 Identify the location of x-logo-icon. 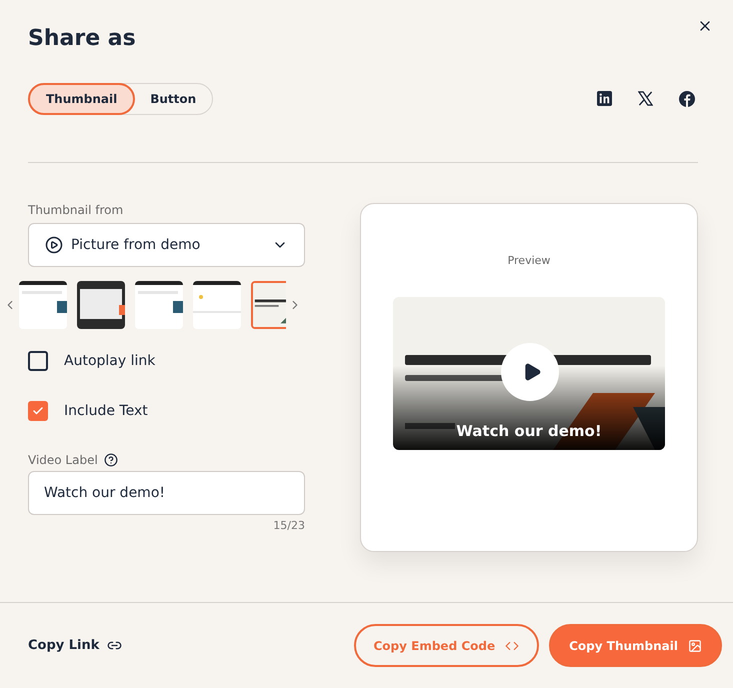
(645, 98).